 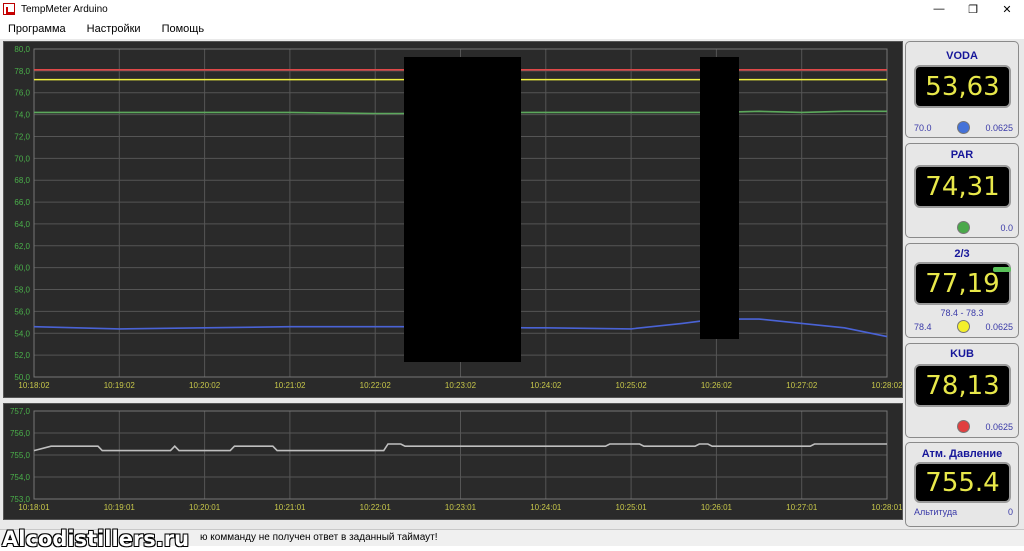 What do you see at coordinates (37, 29) in the screenshot?
I see `menu-program: Программа` at bounding box center [37, 29].